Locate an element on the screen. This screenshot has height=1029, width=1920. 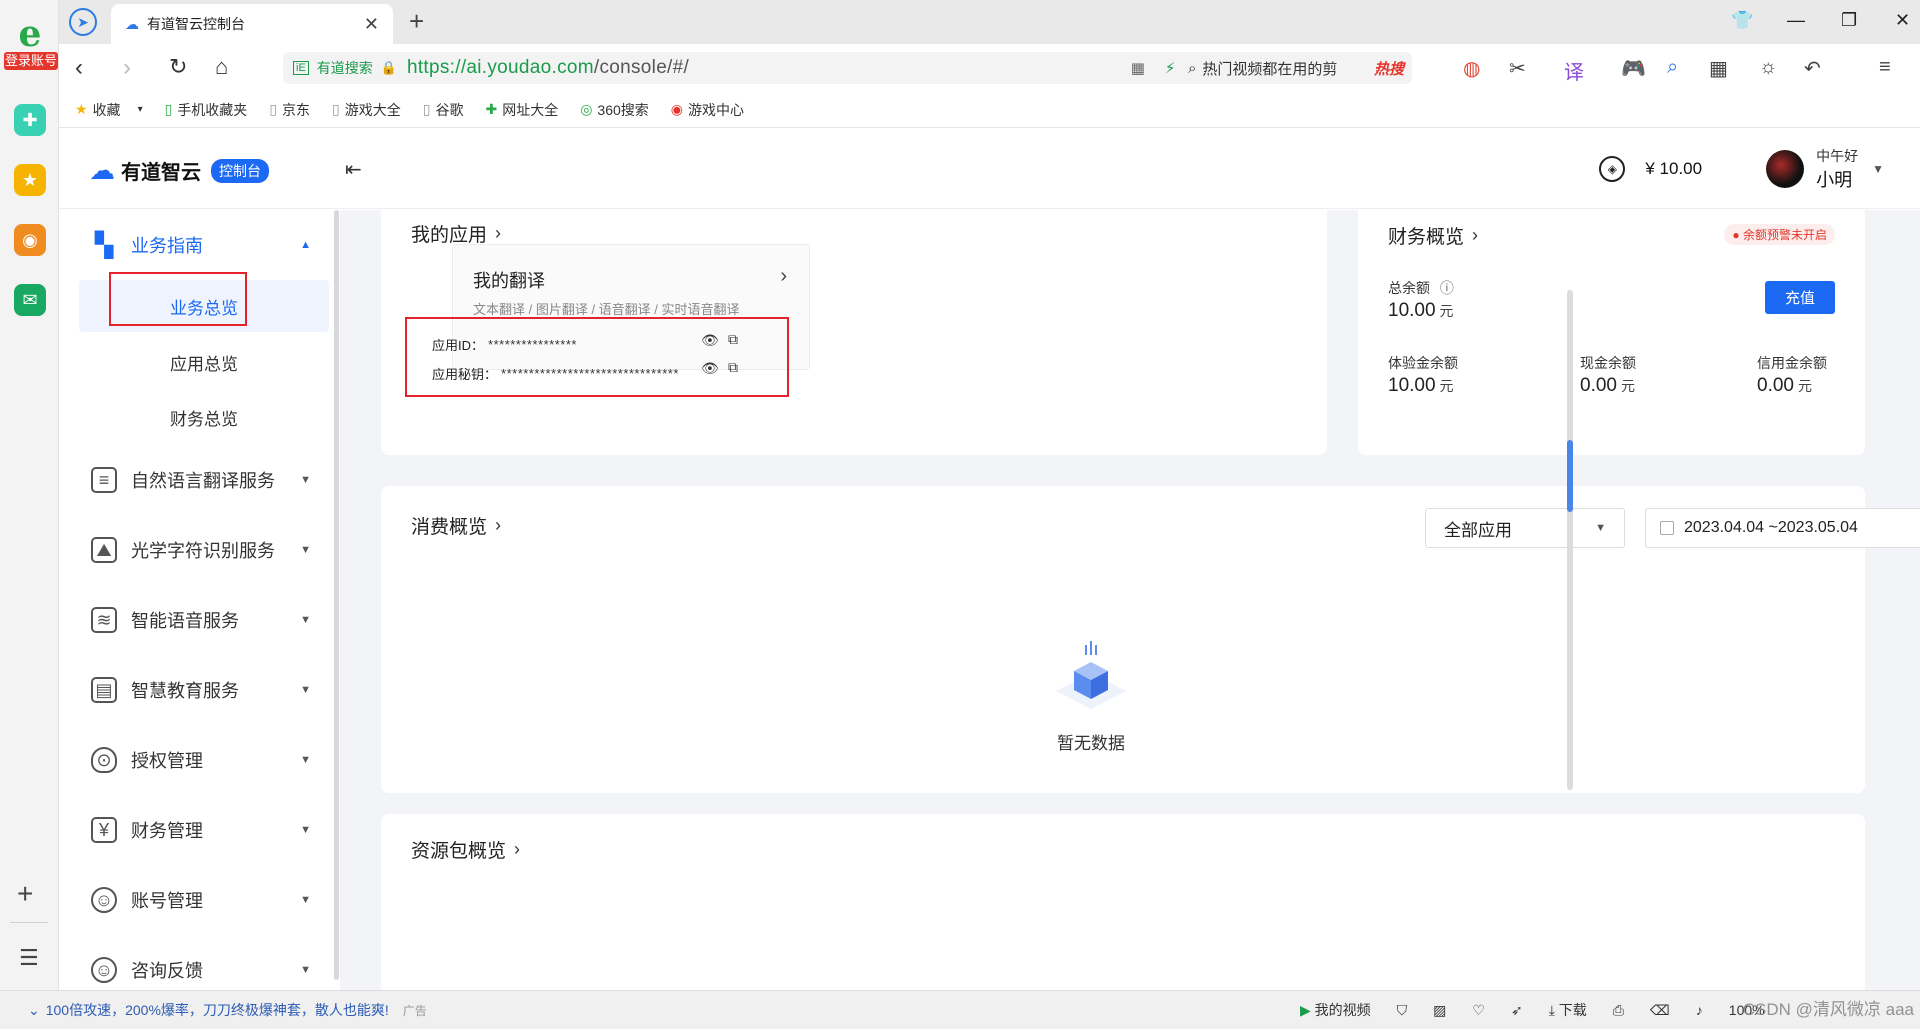
amount-number: 0.00 is located at coordinates (1598, 385).